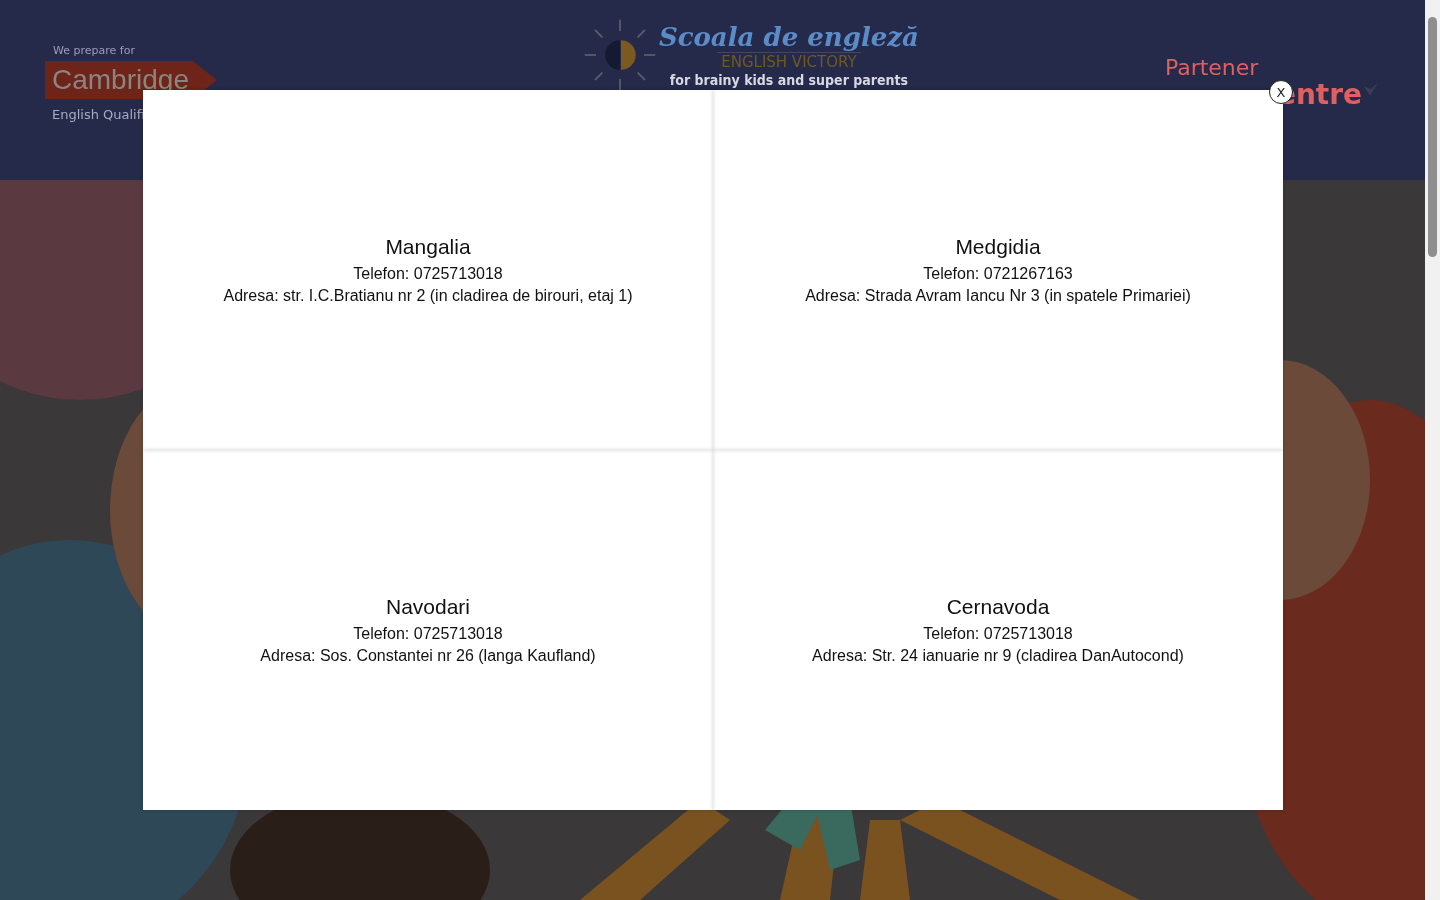 This screenshot has height=900, width=1440. What do you see at coordinates (428, 247) in the screenshot?
I see `city-name: Mangalia` at bounding box center [428, 247].